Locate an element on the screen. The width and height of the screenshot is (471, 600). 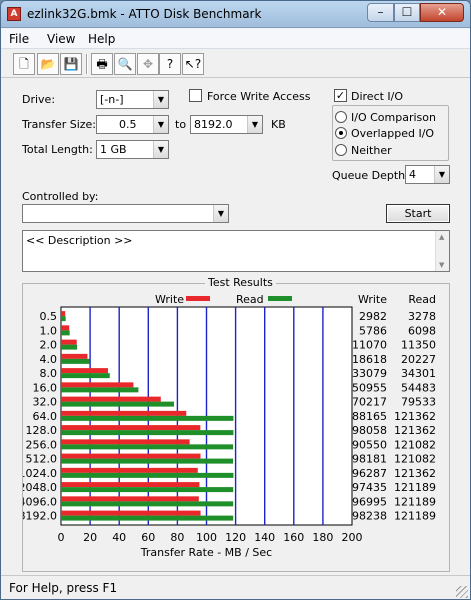
save-icon: 💾 is located at coordinates (71, 64).